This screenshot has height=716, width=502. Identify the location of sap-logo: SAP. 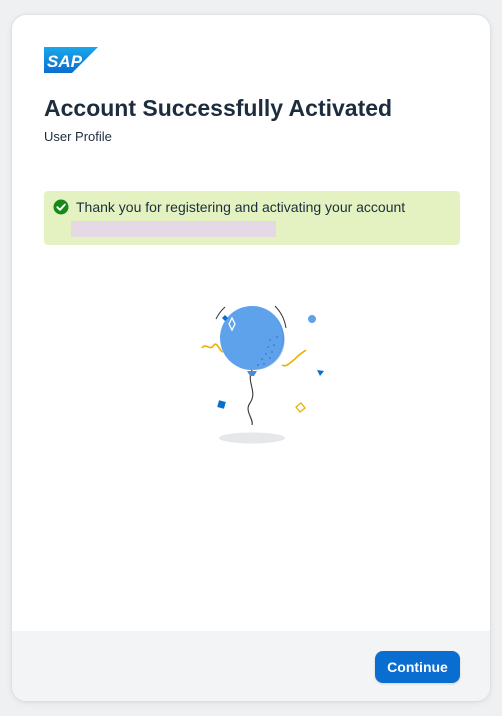
(71, 60).